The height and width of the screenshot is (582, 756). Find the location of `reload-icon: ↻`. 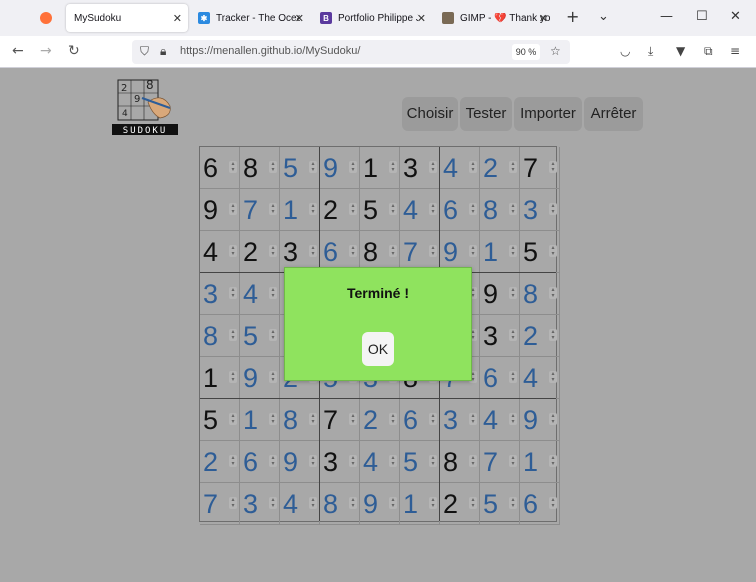

reload-icon: ↻ is located at coordinates (74, 51).